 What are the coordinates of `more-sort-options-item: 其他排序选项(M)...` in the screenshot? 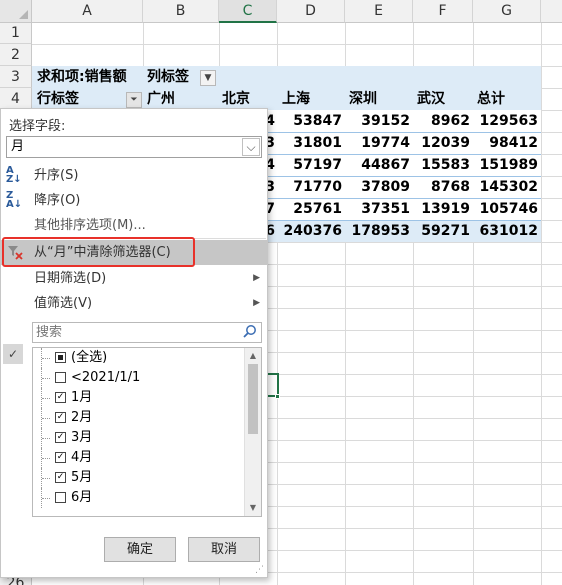 It's located at (134, 225).